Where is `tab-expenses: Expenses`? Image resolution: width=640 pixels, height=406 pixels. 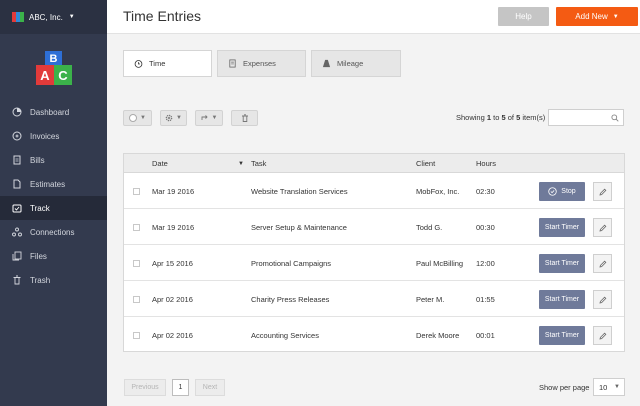
tab-expenses: Expenses is located at coordinates (261, 63).